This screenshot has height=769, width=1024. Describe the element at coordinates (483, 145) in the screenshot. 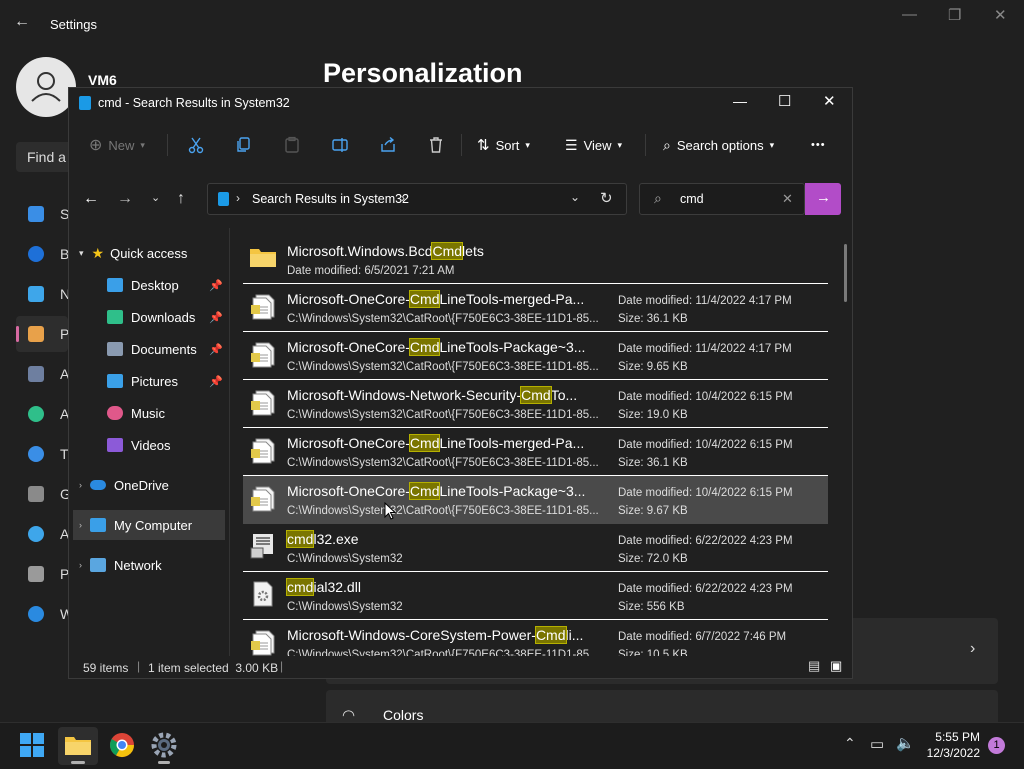

I see `sort-icon: ⇅` at that location.